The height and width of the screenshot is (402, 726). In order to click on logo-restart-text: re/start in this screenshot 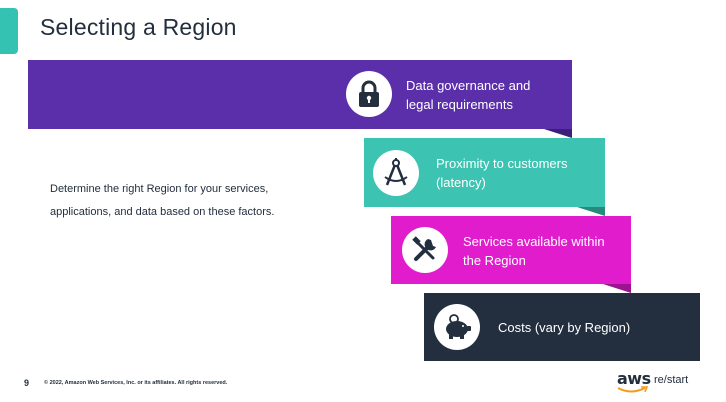, I will do `click(671, 380)`.